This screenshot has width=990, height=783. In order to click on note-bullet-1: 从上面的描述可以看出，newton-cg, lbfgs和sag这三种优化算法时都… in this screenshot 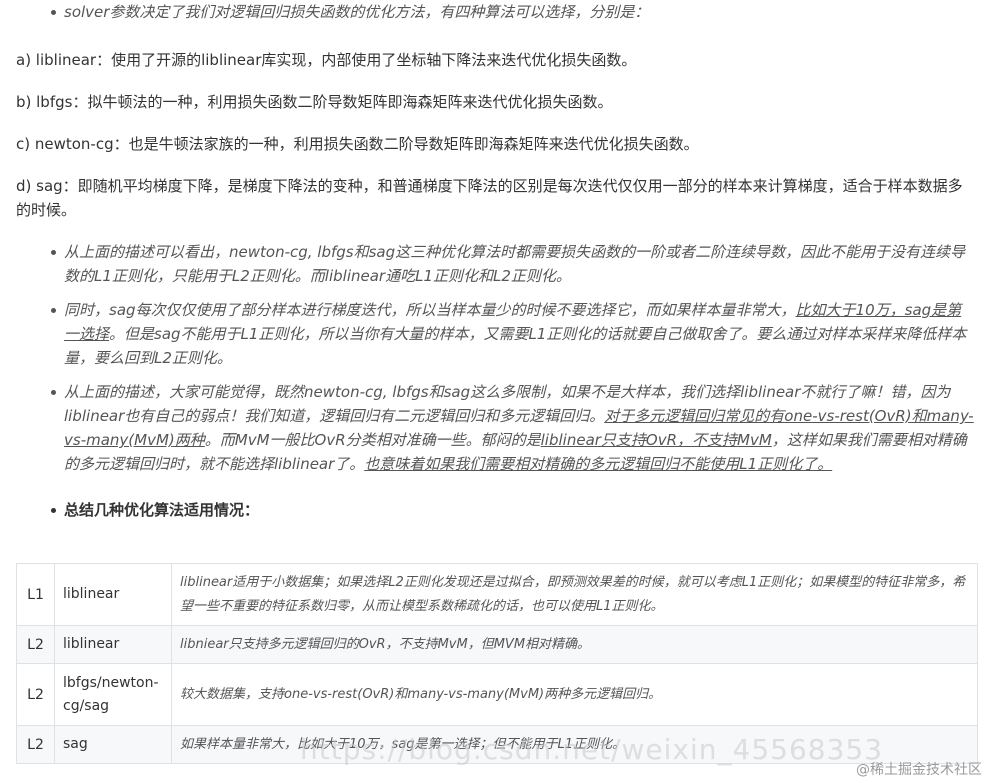, I will do `click(495, 264)`.